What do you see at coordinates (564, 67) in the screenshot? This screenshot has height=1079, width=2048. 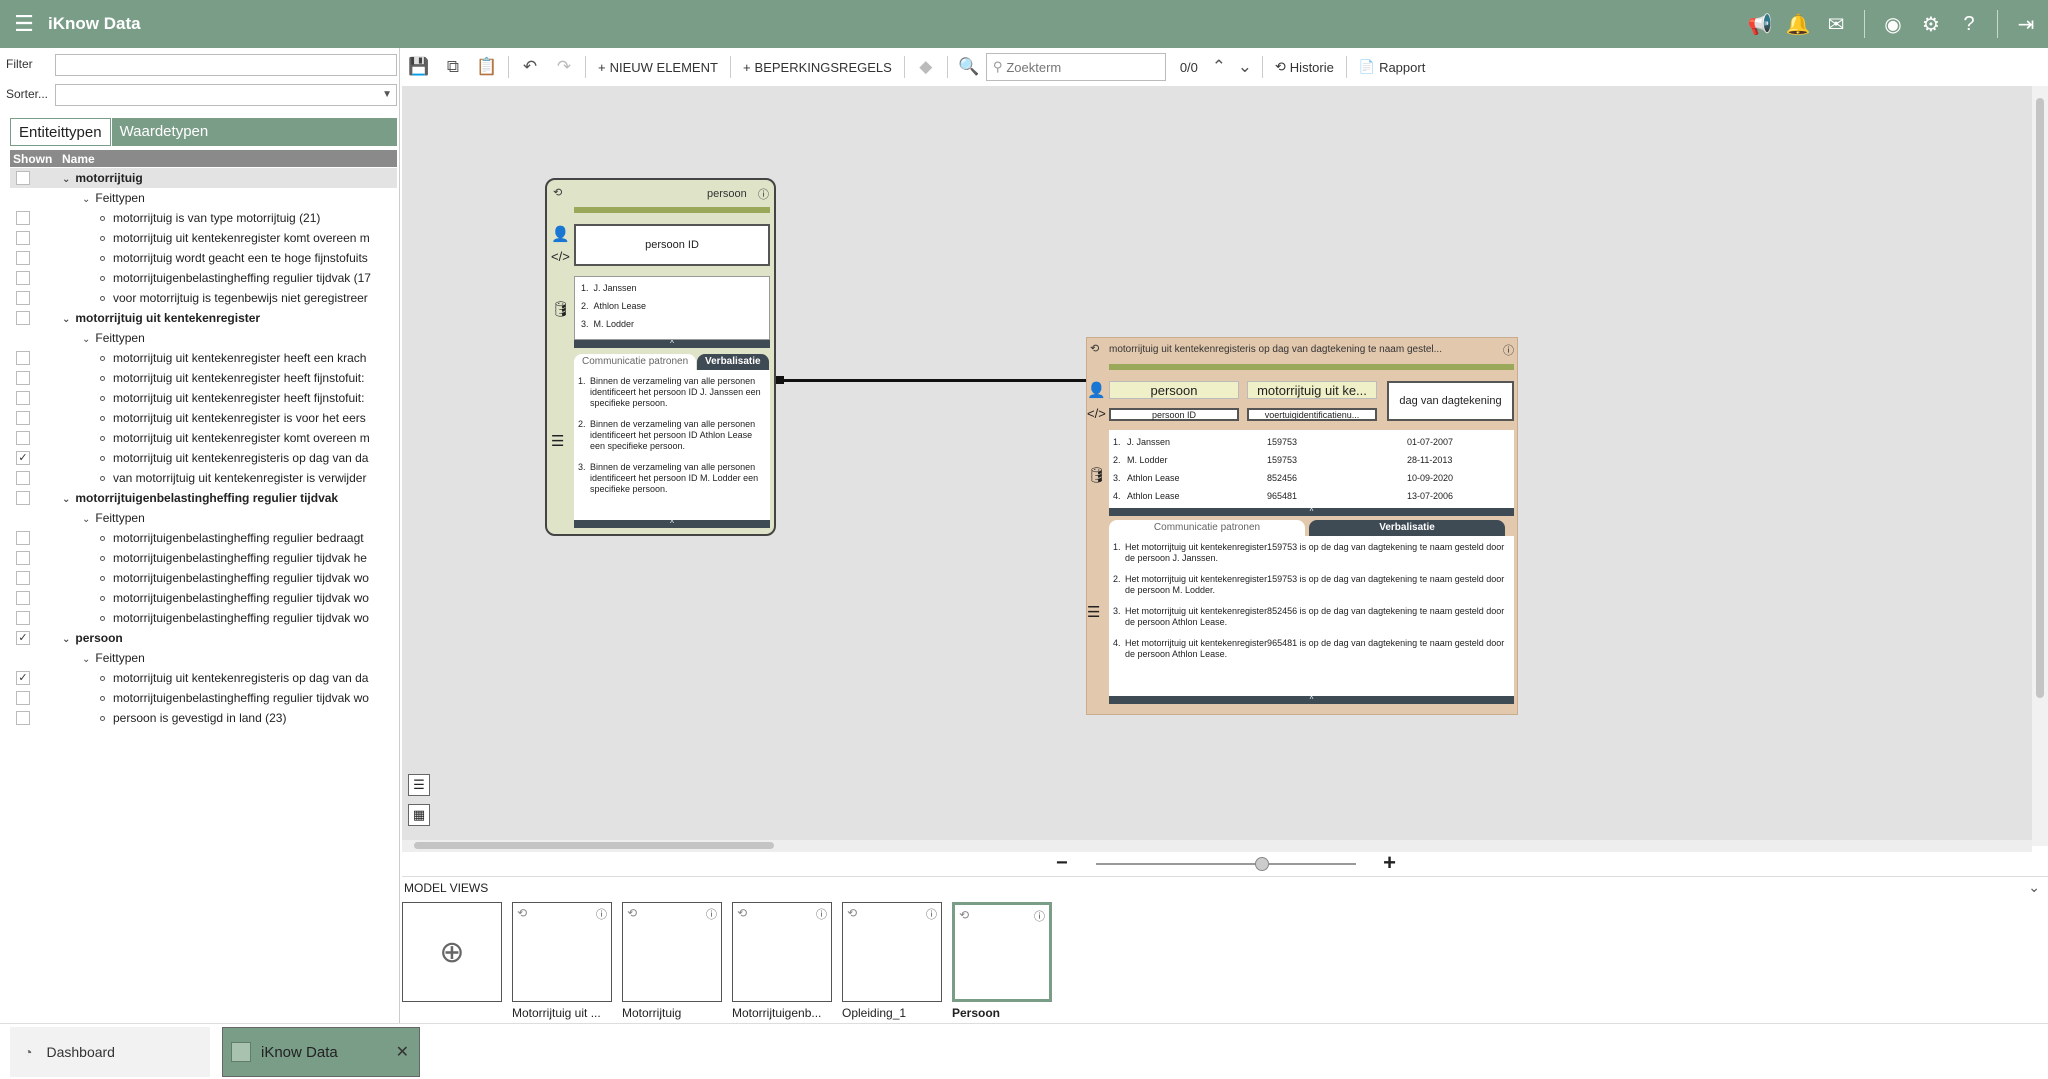 I see `redo-icon: ↷` at bounding box center [564, 67].